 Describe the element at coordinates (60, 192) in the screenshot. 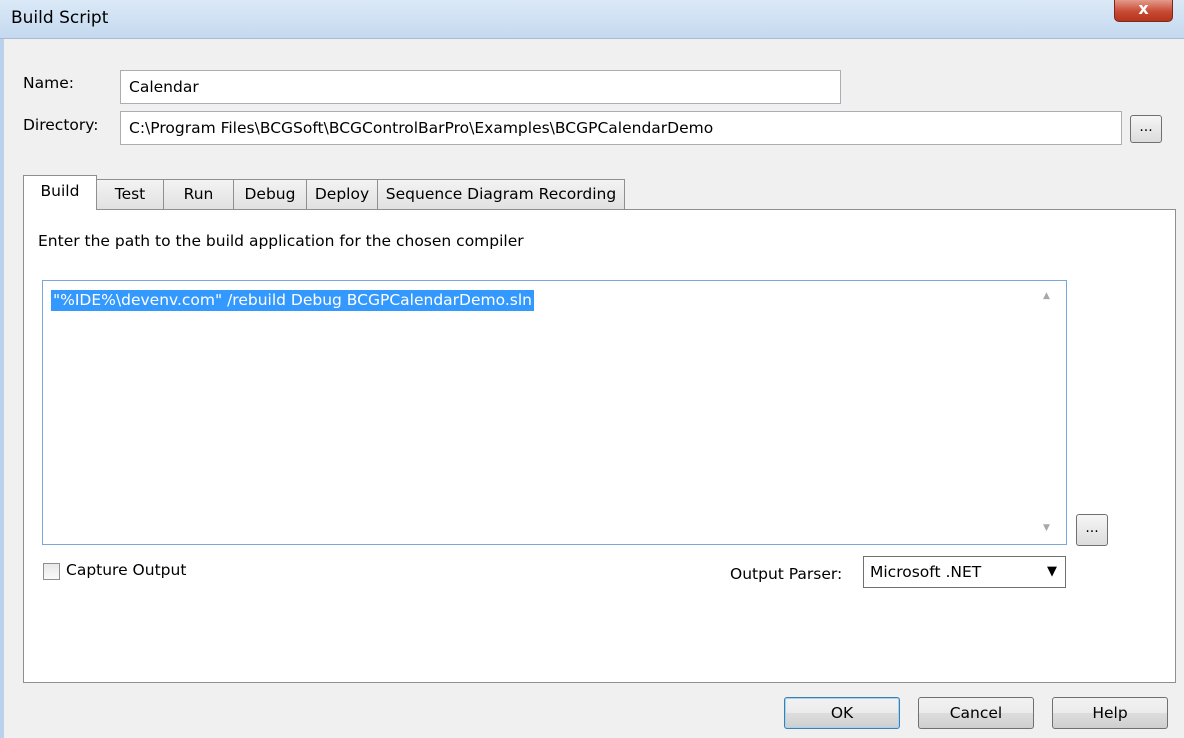

I see `tab-build: Build` at that location.